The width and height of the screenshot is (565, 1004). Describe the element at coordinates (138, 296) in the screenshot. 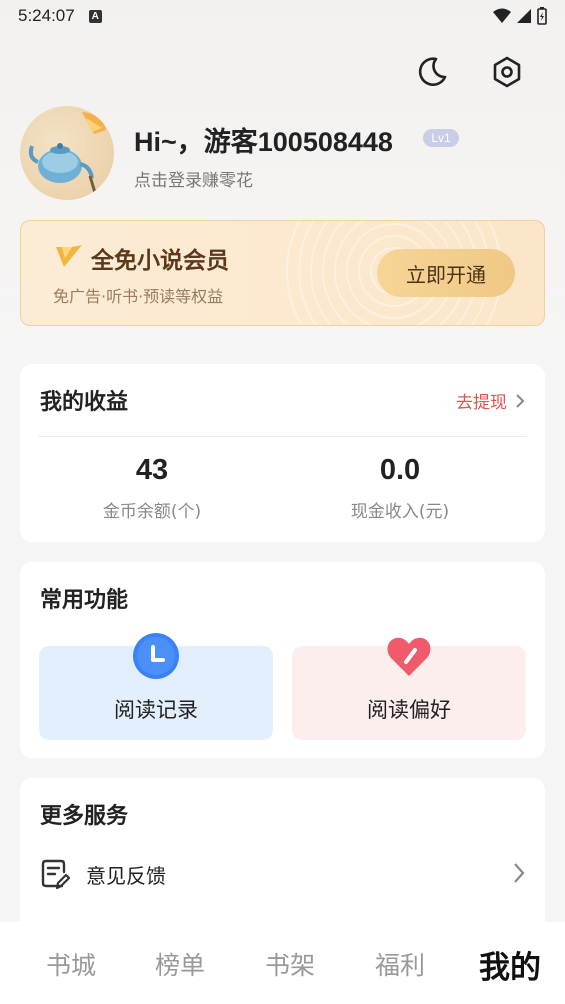

I see `vip-subtitle: 免广告·听书·预读等权益` at that location.